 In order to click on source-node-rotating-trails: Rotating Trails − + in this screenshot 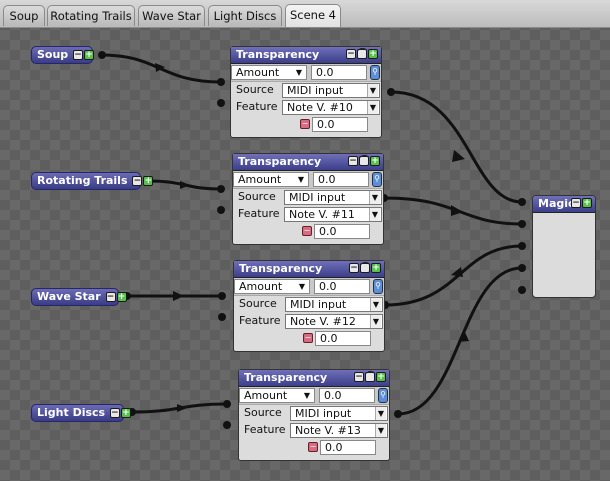, I will do `click(92, 181)`.